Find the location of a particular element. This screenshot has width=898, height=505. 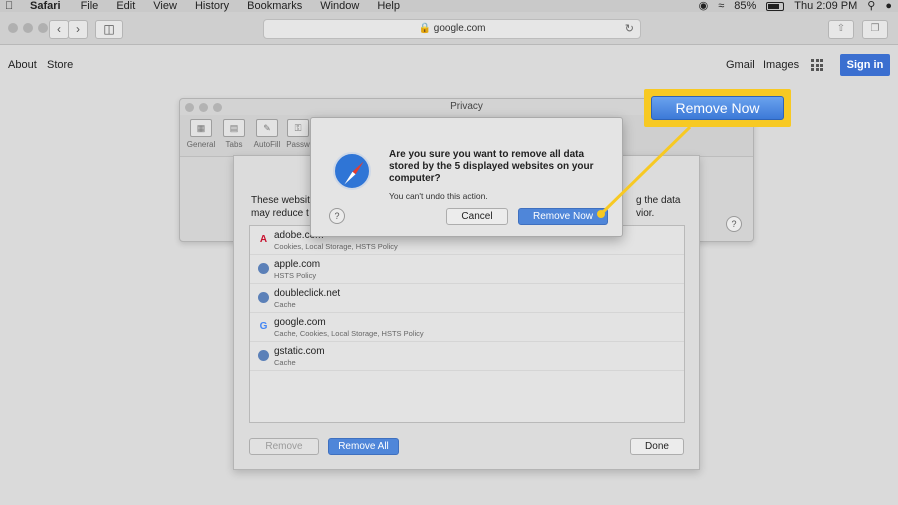

autofill-pencil-icon: ✎ is located at coordinates (267, 128).